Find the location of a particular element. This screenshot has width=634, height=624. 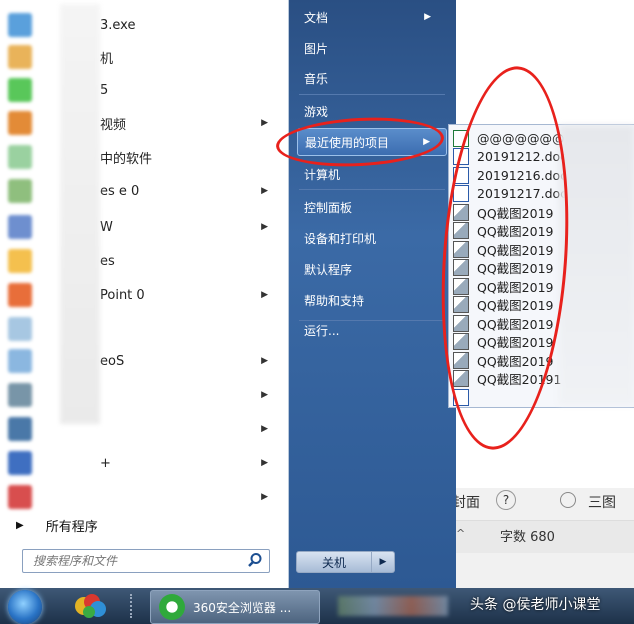

program-item: 中的软件 is located at coordinates (144, 157).